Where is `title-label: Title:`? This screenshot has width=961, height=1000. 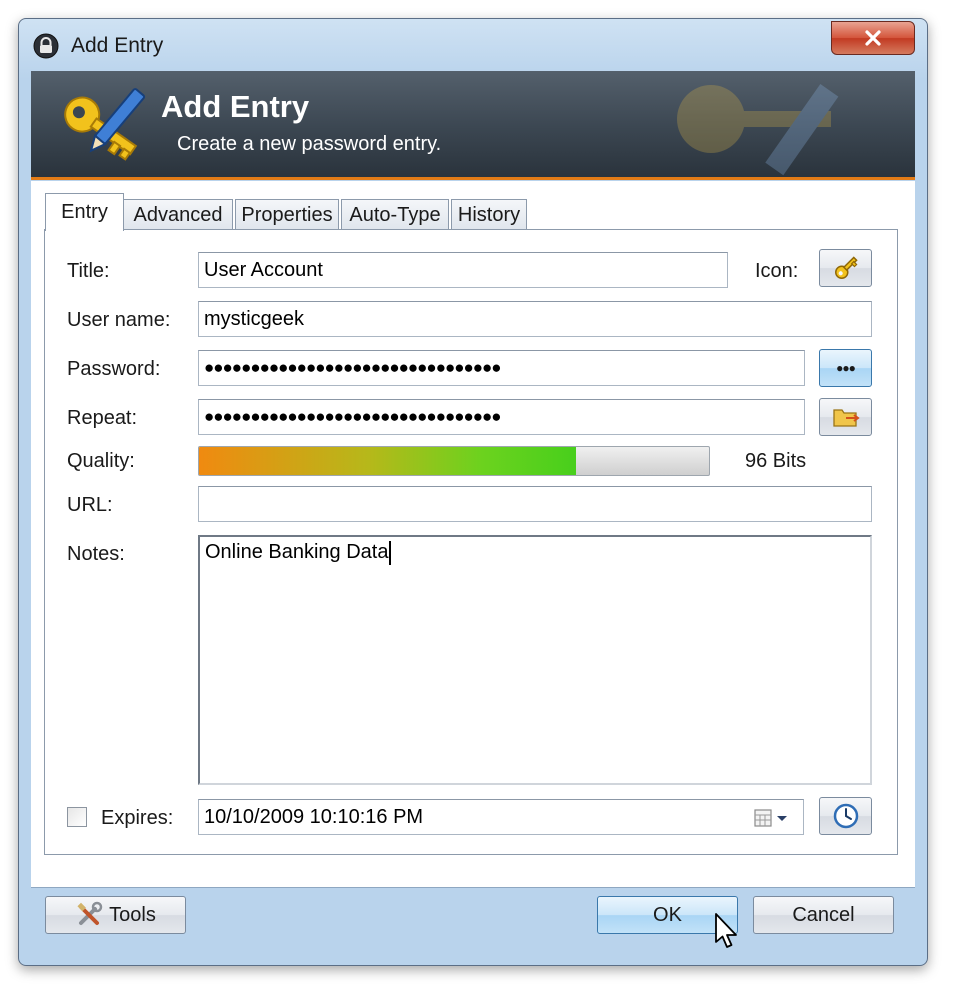
title-label: Title: is located at coordinates (88, 271).